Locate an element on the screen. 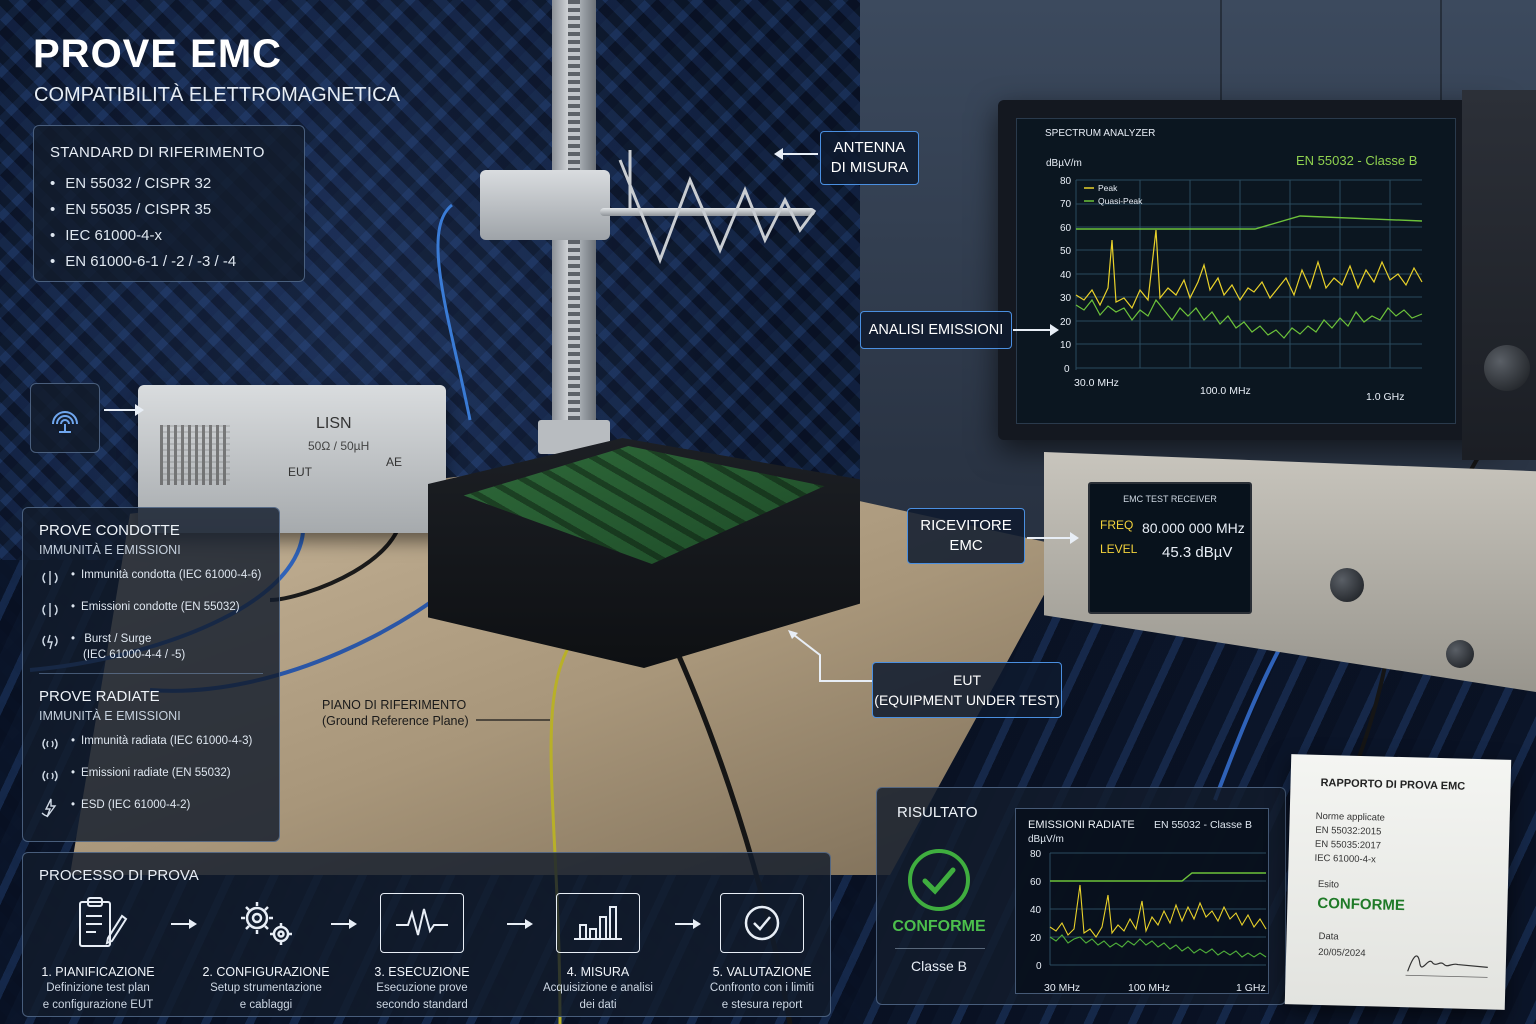  lisn-icon-card is located at coordinates (65, 418).